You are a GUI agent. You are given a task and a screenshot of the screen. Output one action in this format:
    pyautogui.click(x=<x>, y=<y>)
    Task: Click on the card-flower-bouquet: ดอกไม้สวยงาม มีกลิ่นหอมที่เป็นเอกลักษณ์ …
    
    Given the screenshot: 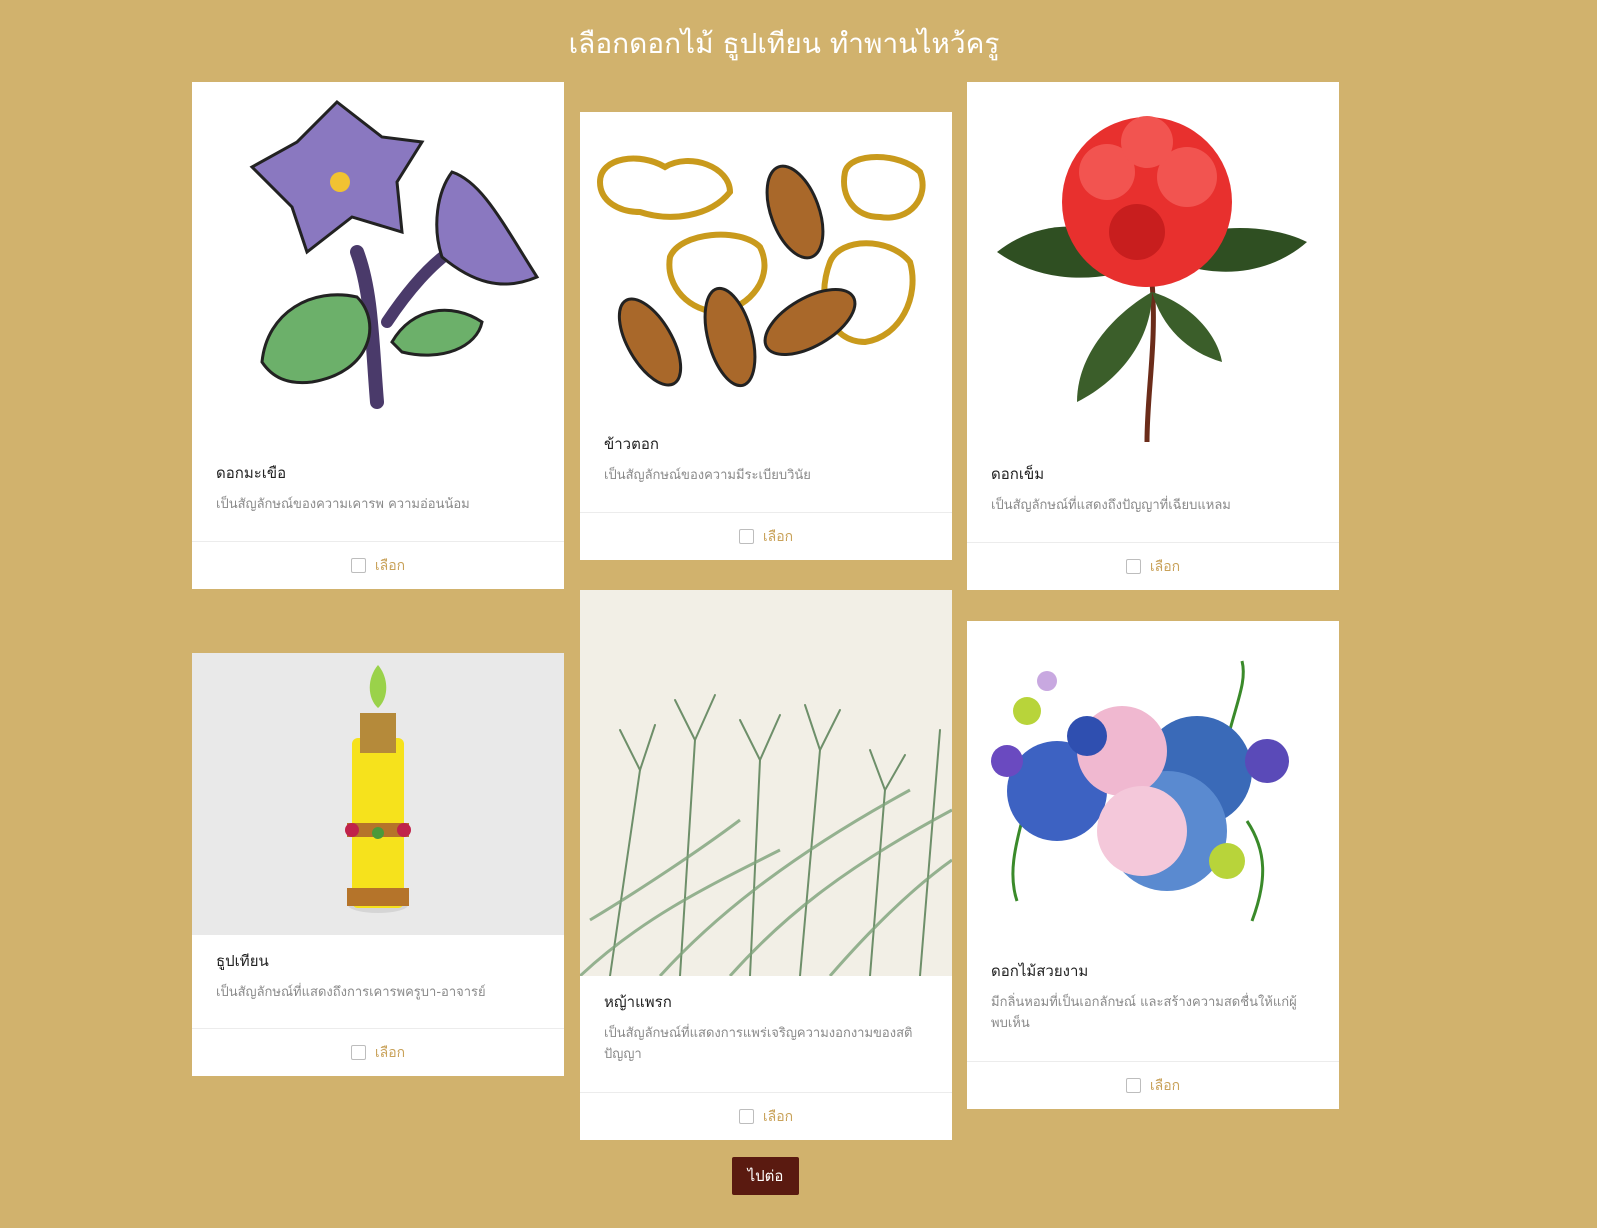 What is the action you would take?
    pyautogui.click(x=1153, y=865)
    